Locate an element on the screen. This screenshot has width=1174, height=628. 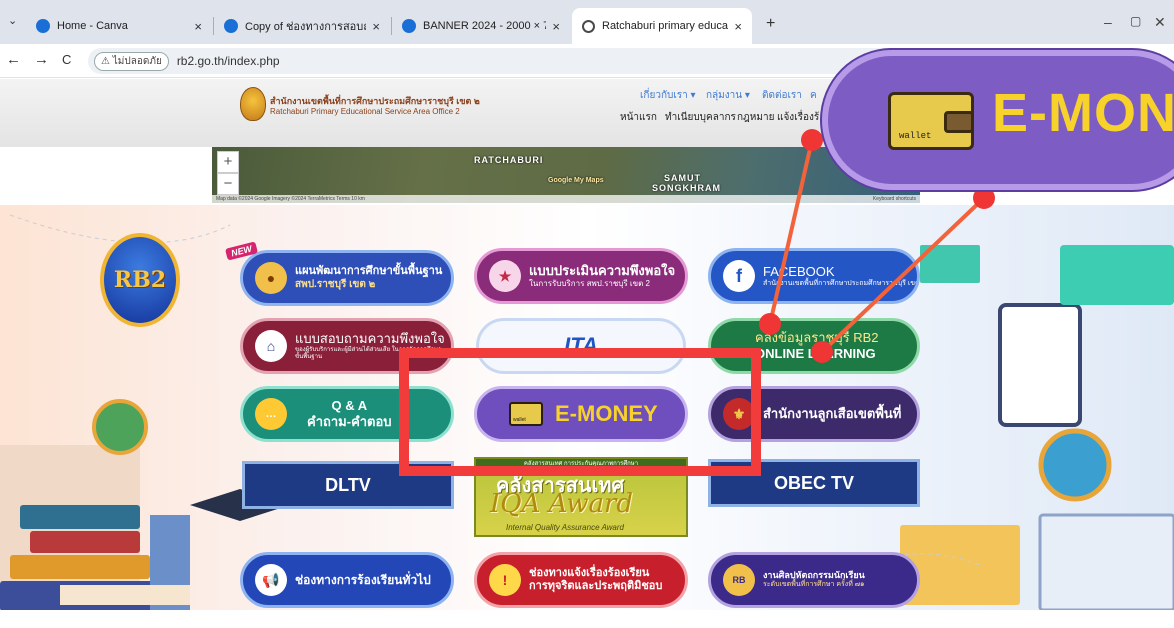
wallet-strap is located at coordinates (959, 122).